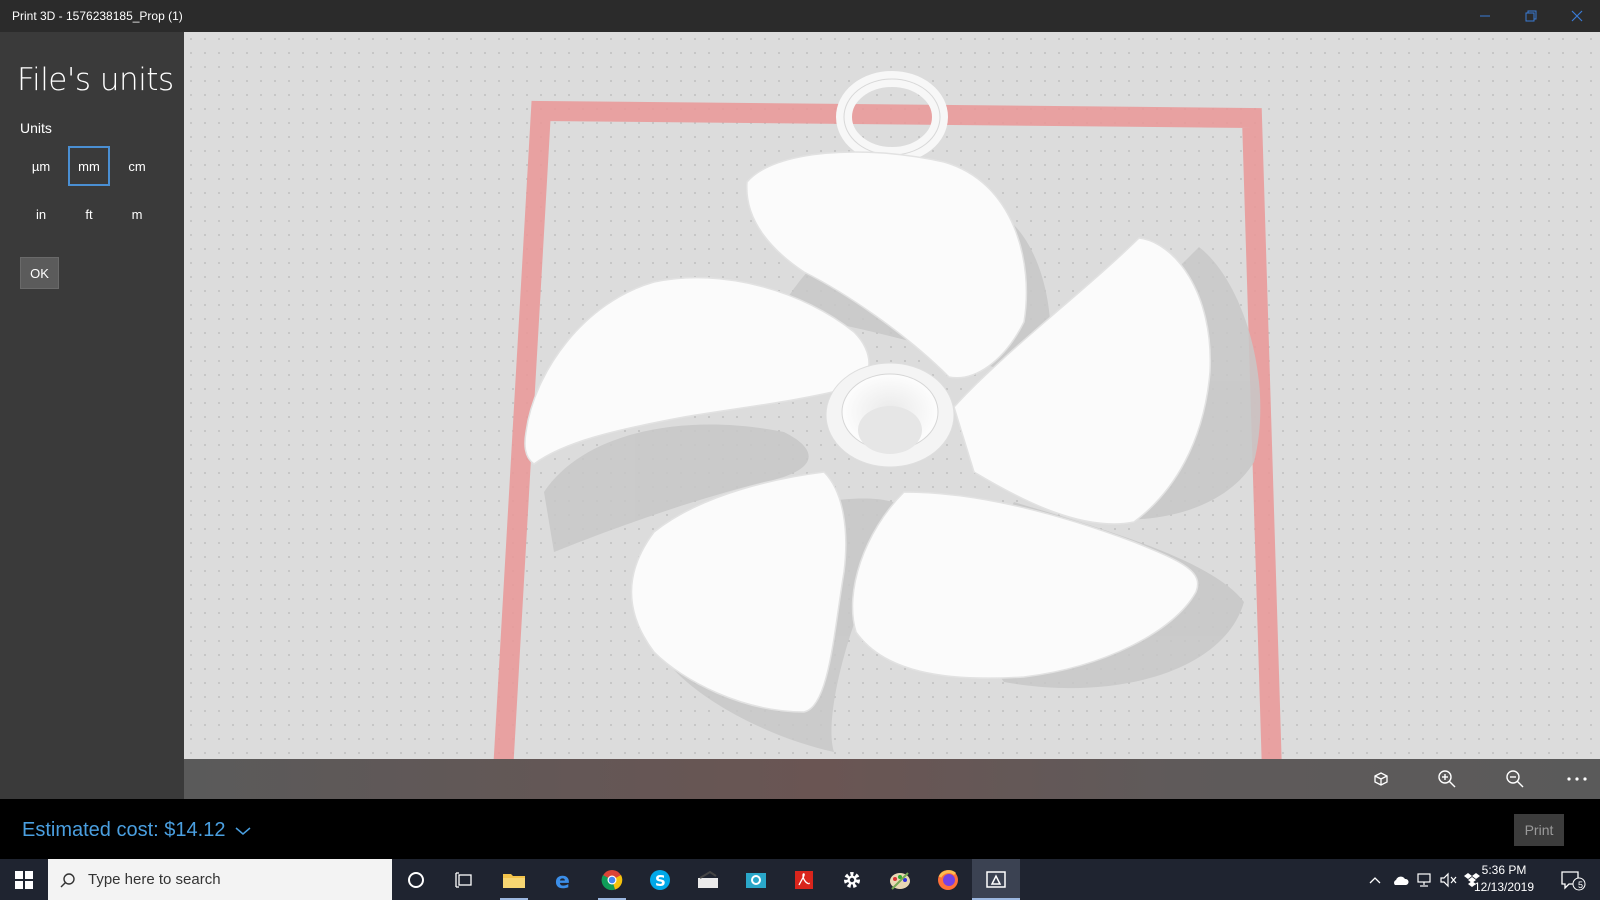 This screenshot has height=900, width=1600. I want to click on chrome-button, so click(612, 879).